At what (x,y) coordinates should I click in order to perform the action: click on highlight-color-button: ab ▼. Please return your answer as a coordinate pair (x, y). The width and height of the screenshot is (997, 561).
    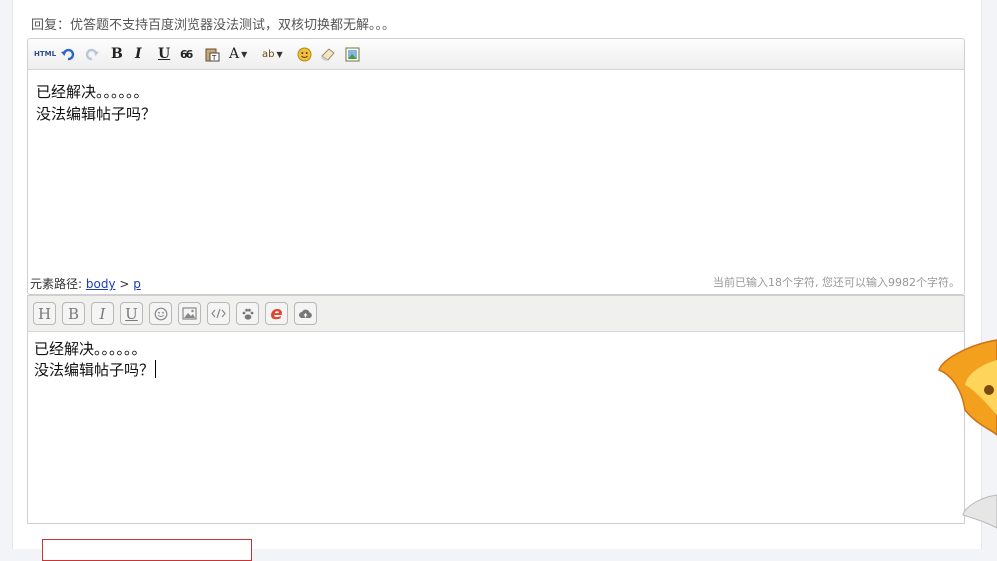
    Looking at the image, I should click on (272, 54).